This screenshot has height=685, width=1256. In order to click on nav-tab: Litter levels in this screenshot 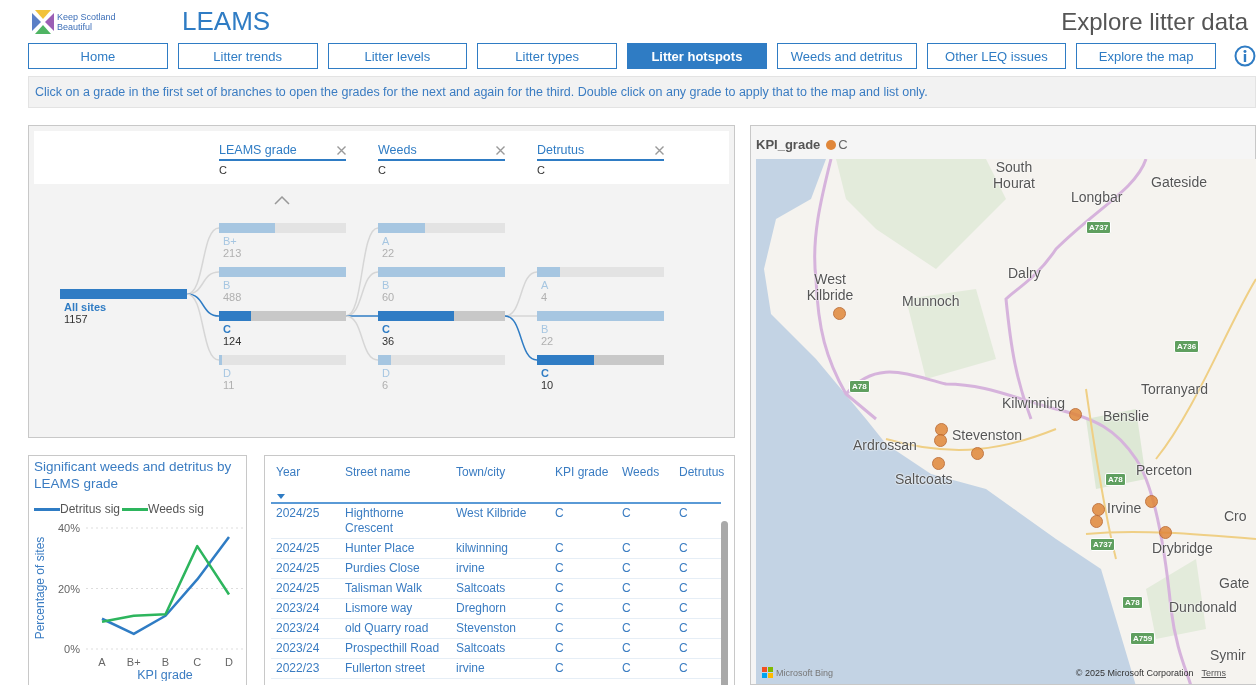, I will do `click(397, 56)`.